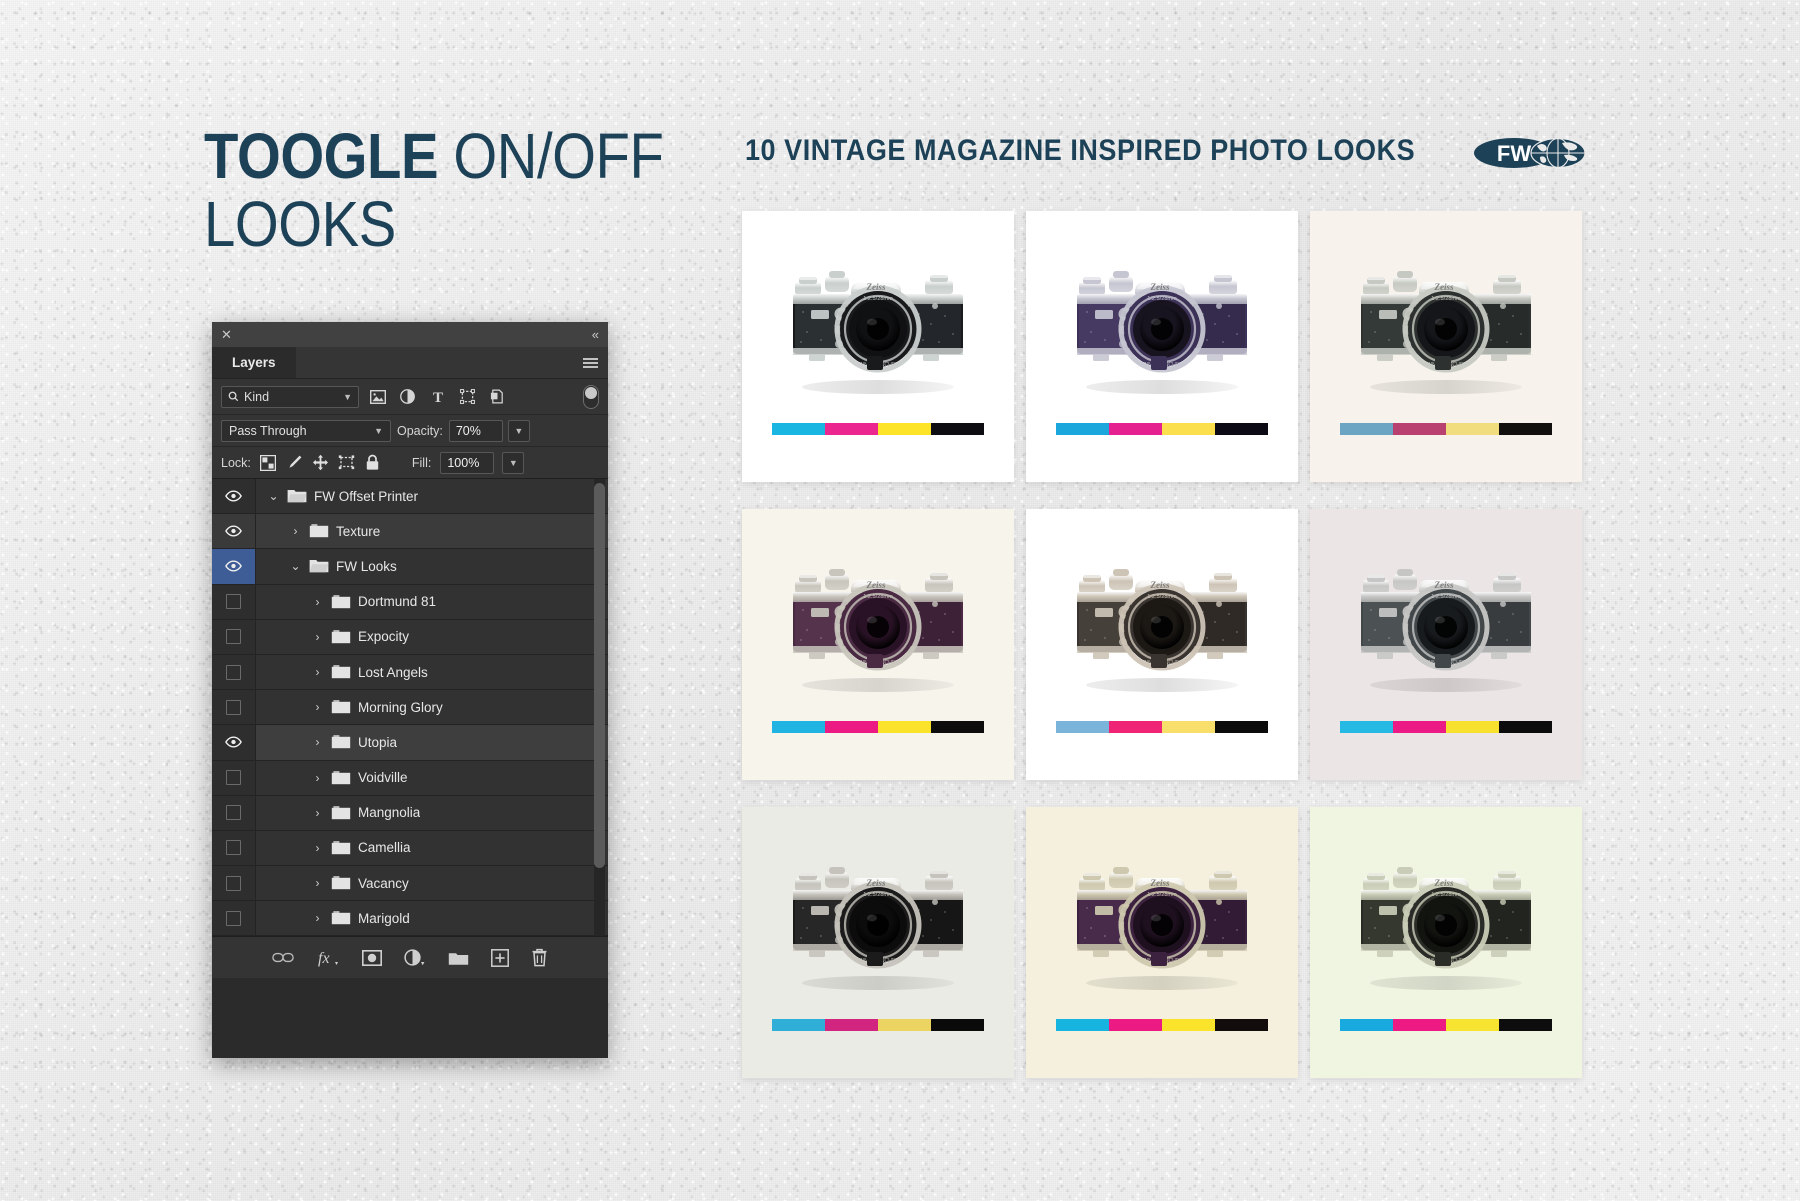  Describe the element at coordinates (539, 957) in the screenshot. I see `delete-layer-icon` at that location.